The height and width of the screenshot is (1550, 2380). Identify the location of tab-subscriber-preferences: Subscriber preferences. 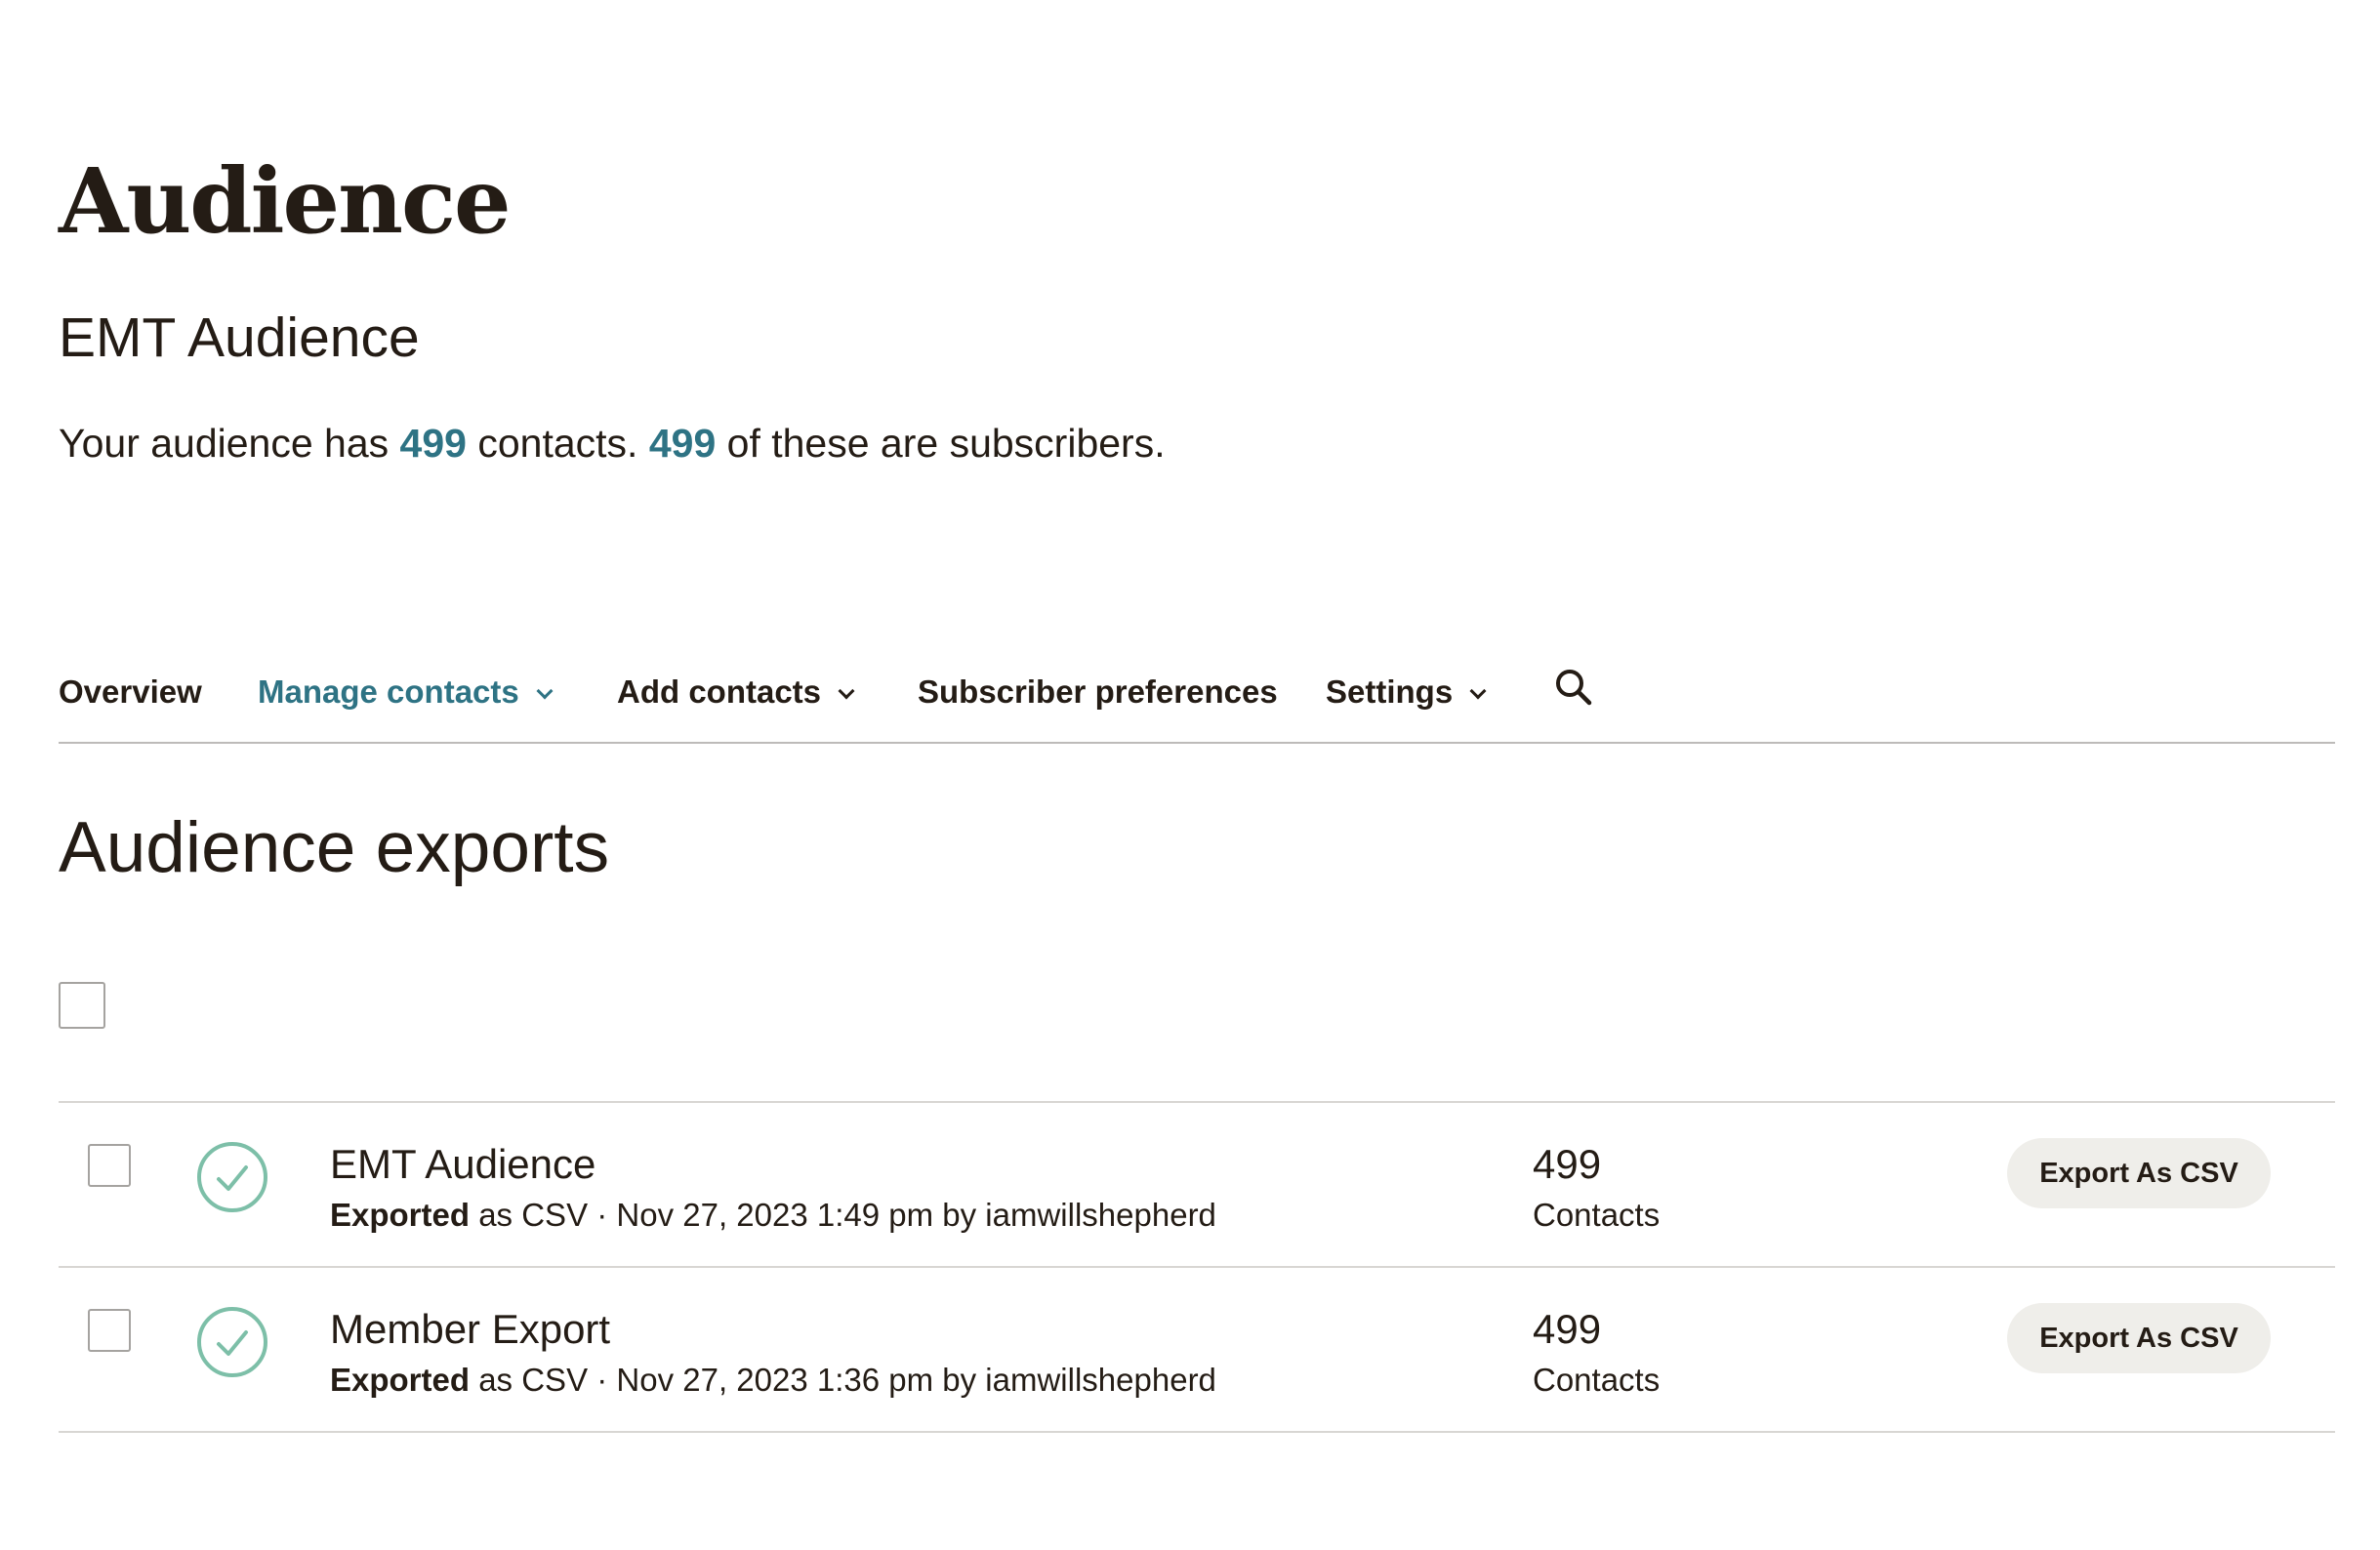
(1098, 691).